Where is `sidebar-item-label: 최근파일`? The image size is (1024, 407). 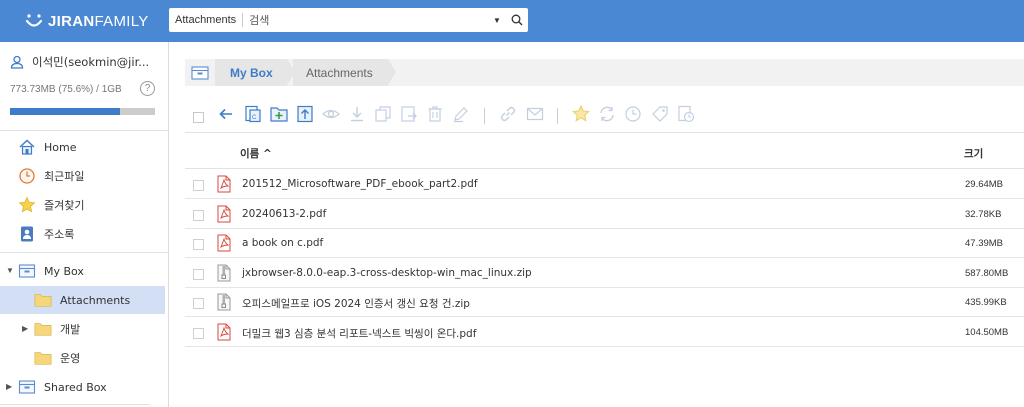
sidebar-item-label: 최근파일 is located at coordinates (64, 176).